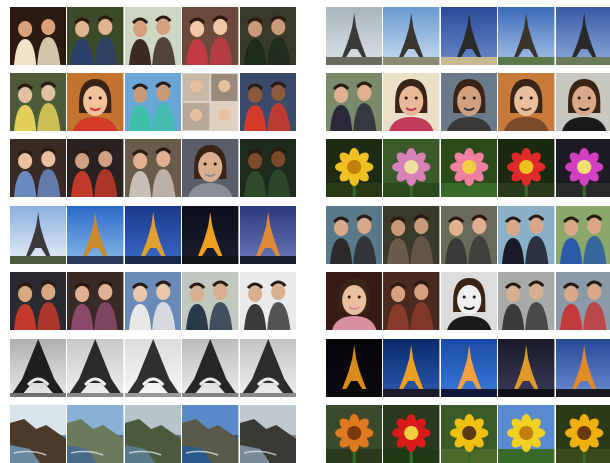 The height and width of the screenshot is (463, 610). I want to click on left-row-4-eiffel-dusk, so click(153, 235).